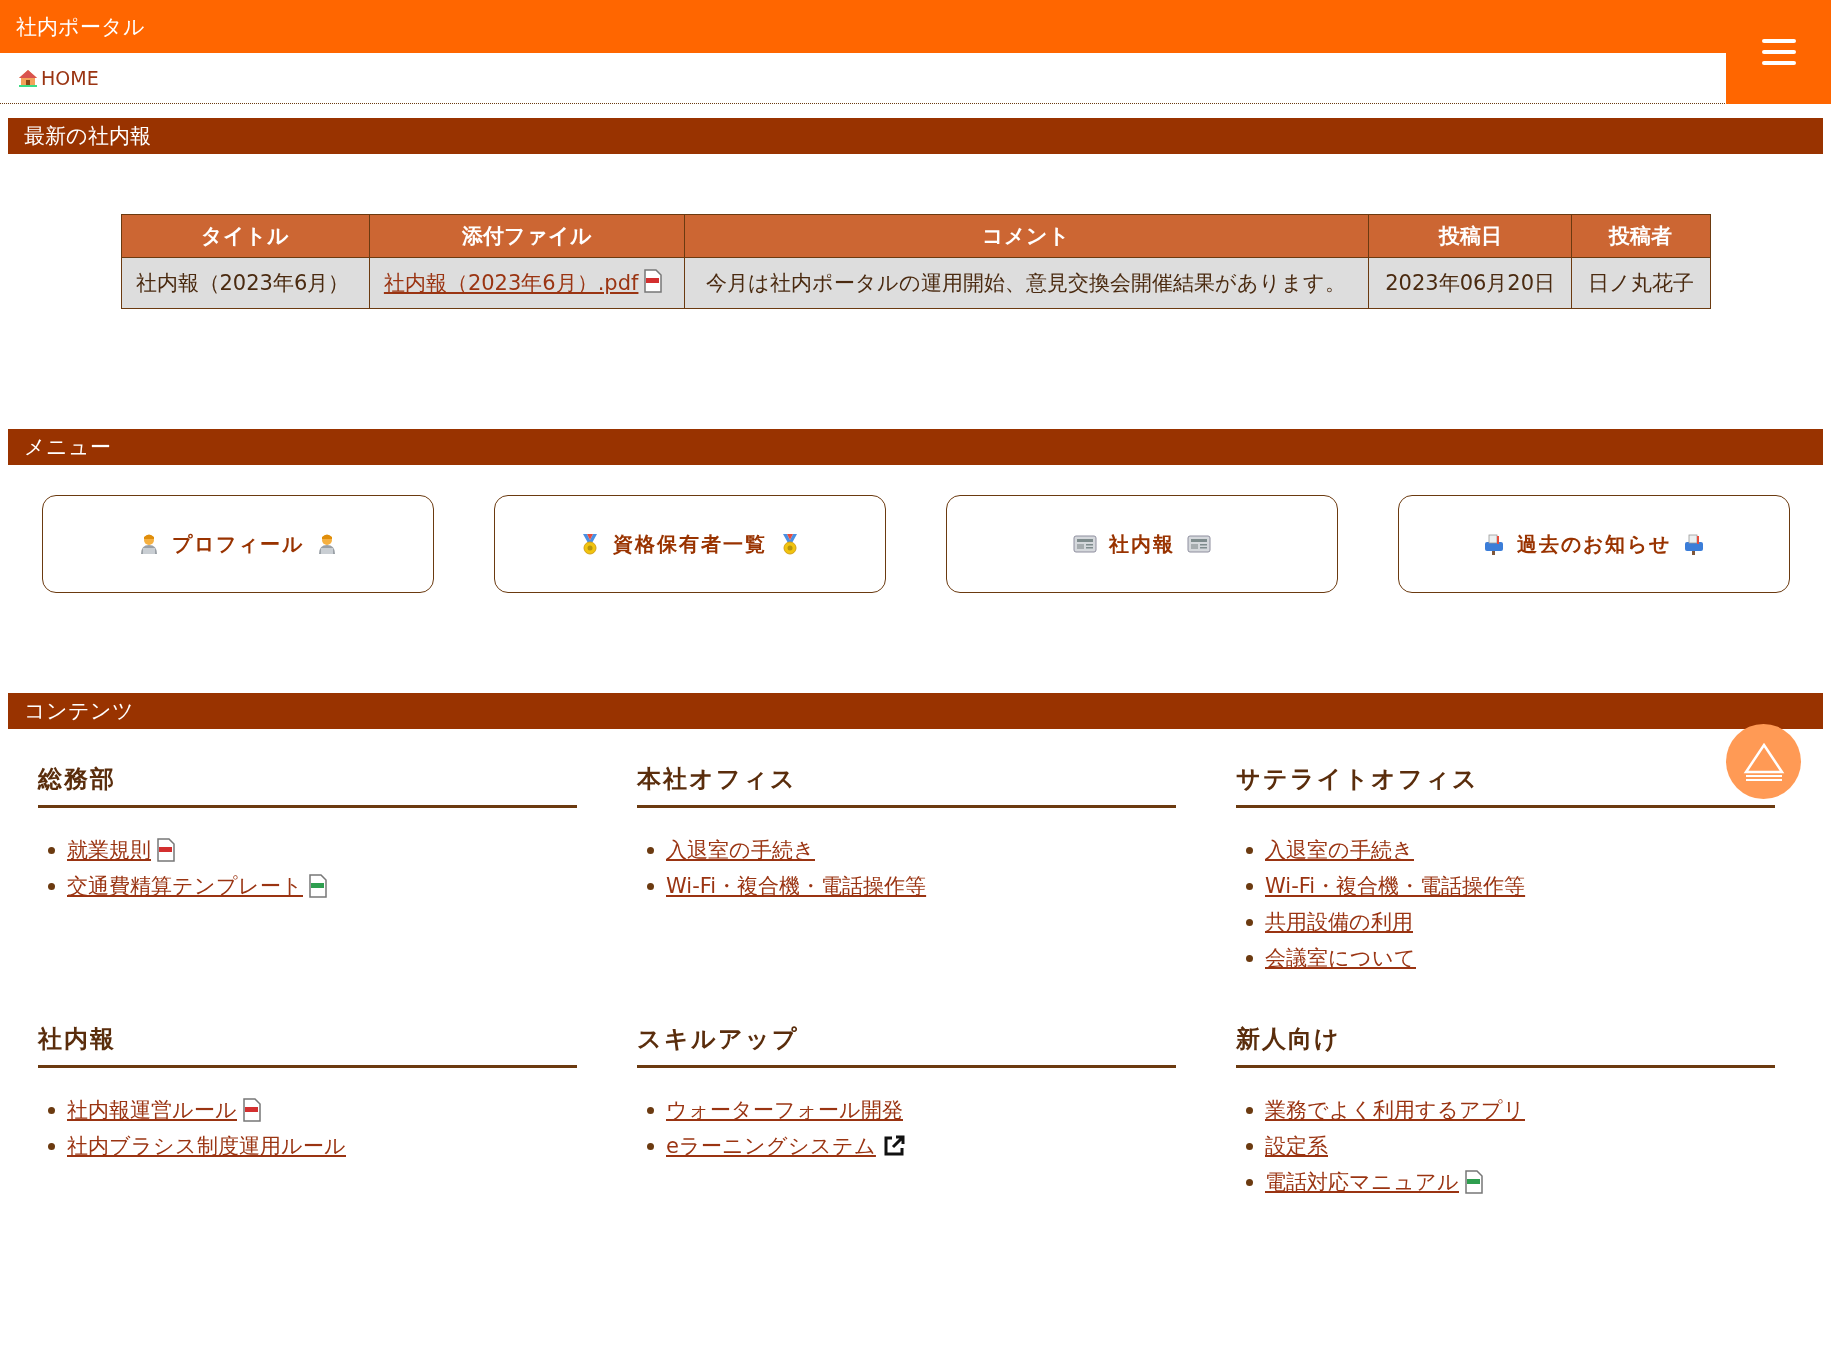  Describe the element at coordinates (906, 1038) in the screenshot. I see `category-heading: スキルアップ` at that location.